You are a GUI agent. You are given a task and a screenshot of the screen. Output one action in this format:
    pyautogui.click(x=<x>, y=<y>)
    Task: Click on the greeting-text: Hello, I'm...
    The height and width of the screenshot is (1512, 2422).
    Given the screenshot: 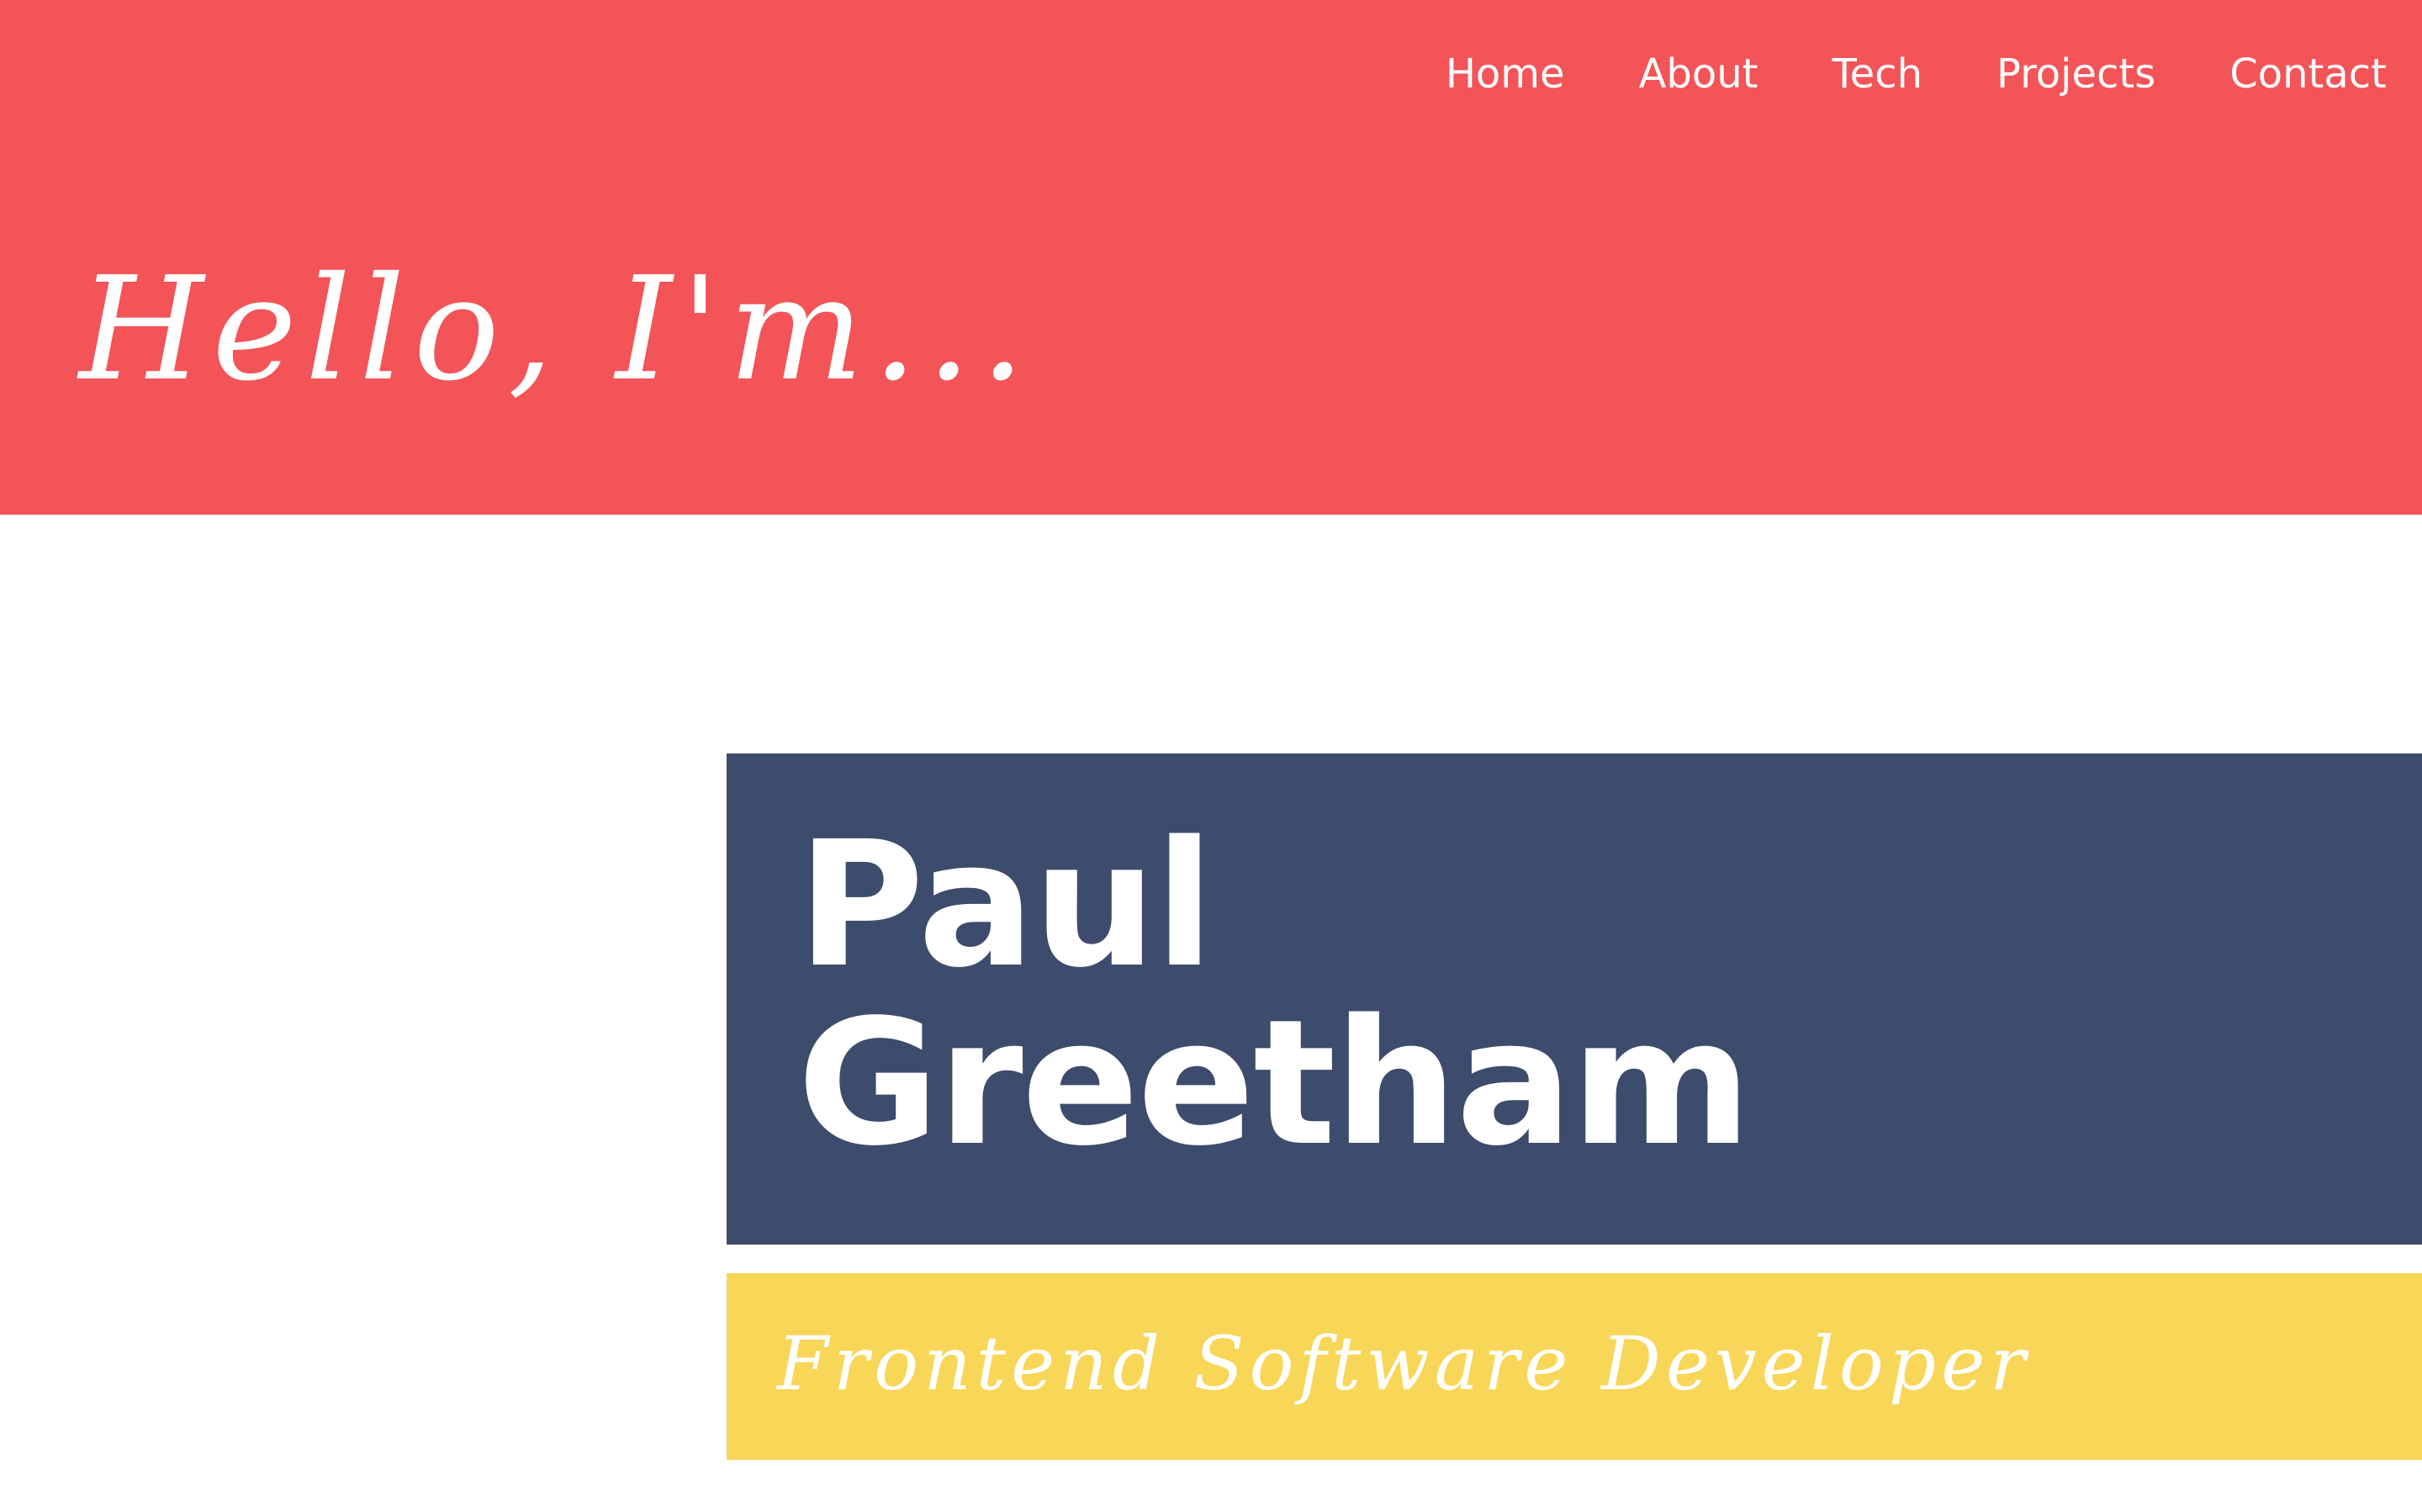 What is the action you would take?
    pyautogui.click(x=556, y=329)
    